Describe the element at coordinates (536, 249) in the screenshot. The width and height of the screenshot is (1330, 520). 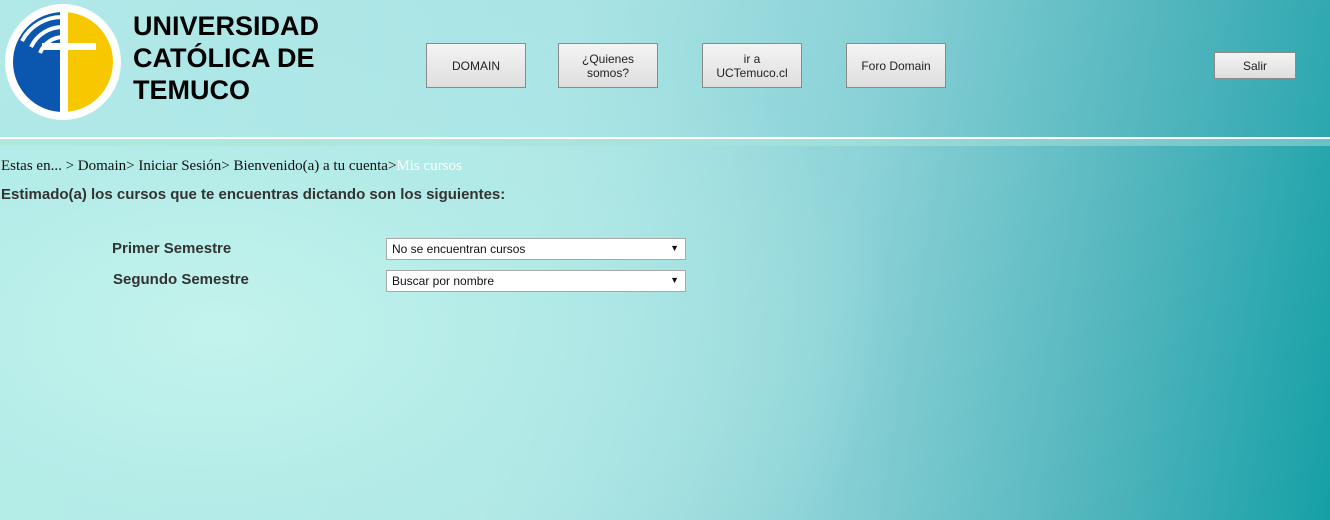
I see `first-semester-select: No se encuentran cursos ▼` at that location.